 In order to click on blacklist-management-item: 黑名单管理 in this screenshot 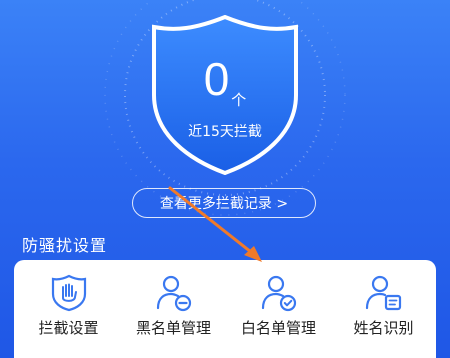, I will do `click(173, 309)`.